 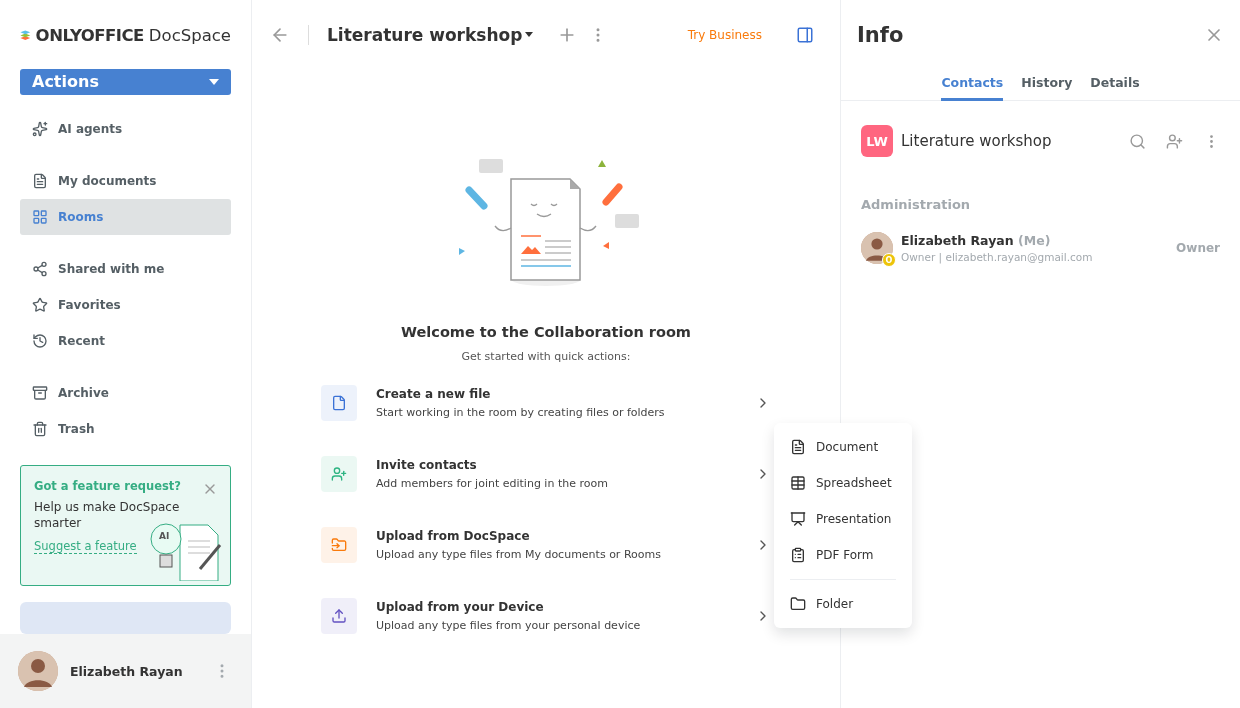 I want to click on action-title: Upload from DocSpace, so click(x=556, y=536).